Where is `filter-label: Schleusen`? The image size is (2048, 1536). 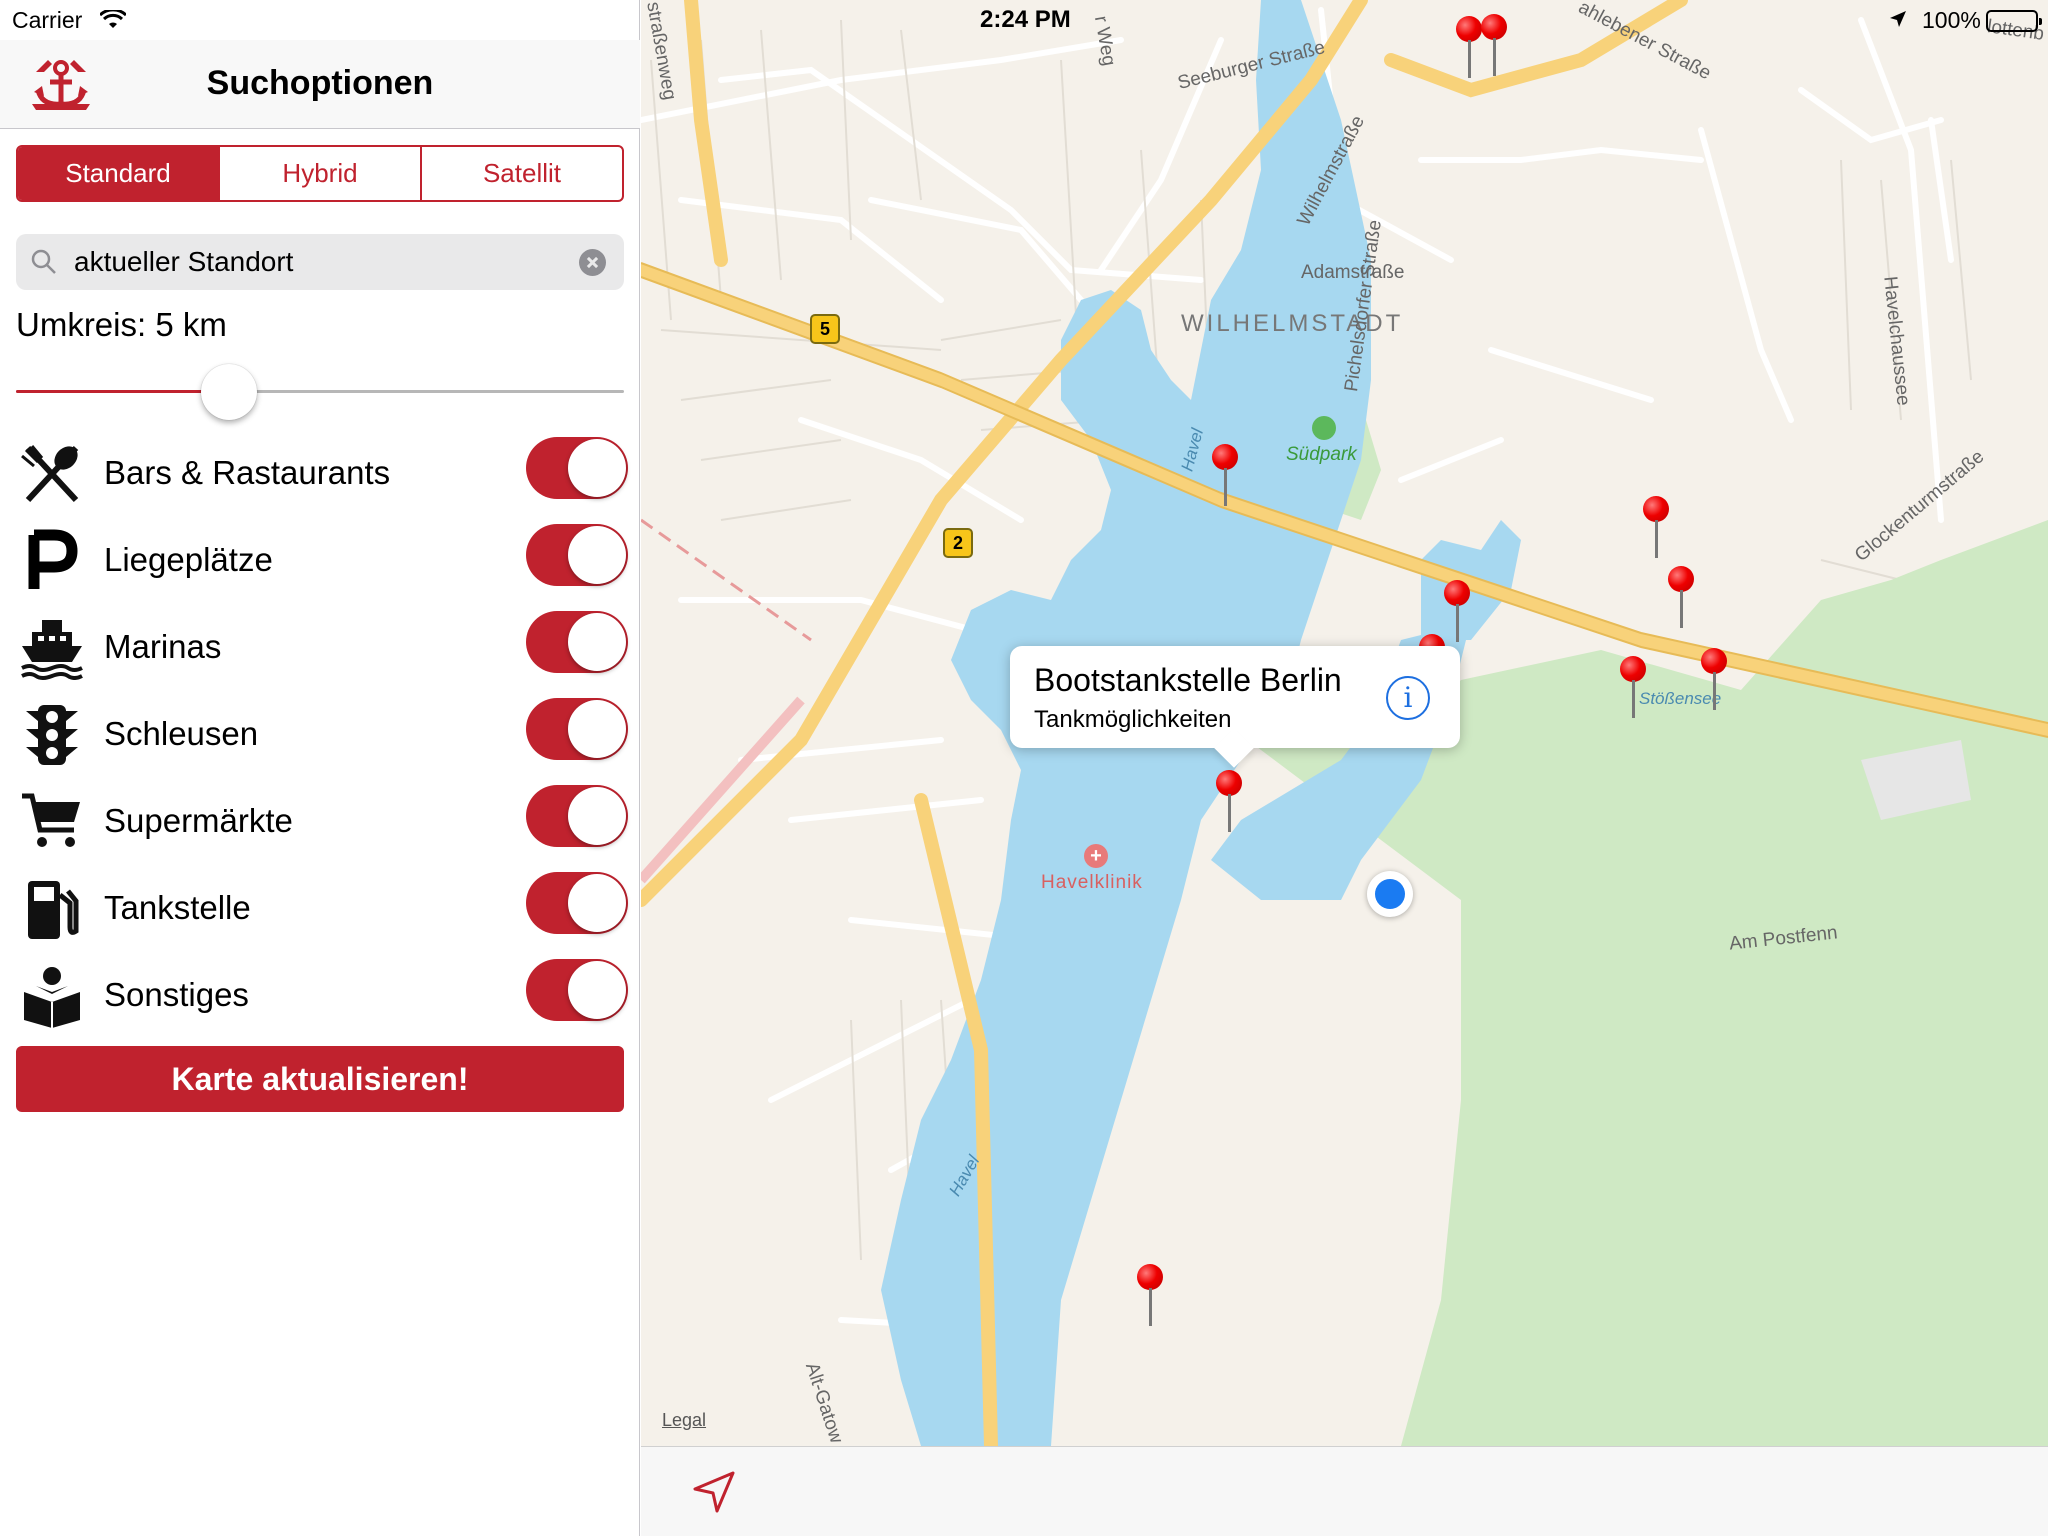
filter-label: Schleusen is located at coordinates (181, 733).